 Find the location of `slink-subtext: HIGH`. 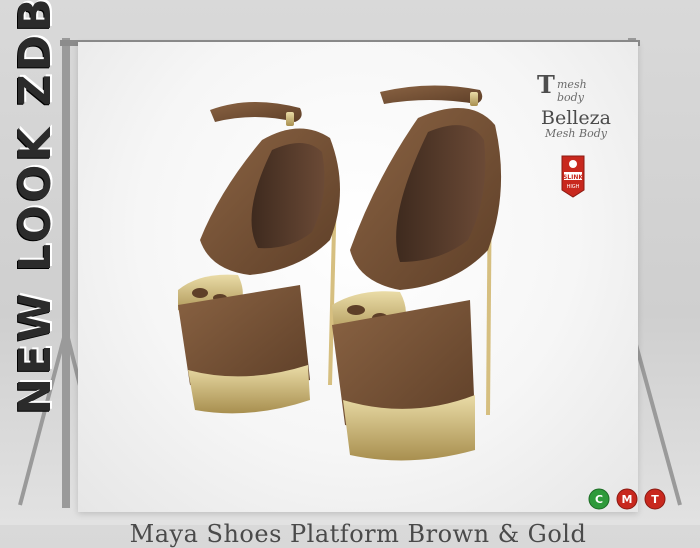

slink-subtext: HIGH is located at coordinates (573, 187).